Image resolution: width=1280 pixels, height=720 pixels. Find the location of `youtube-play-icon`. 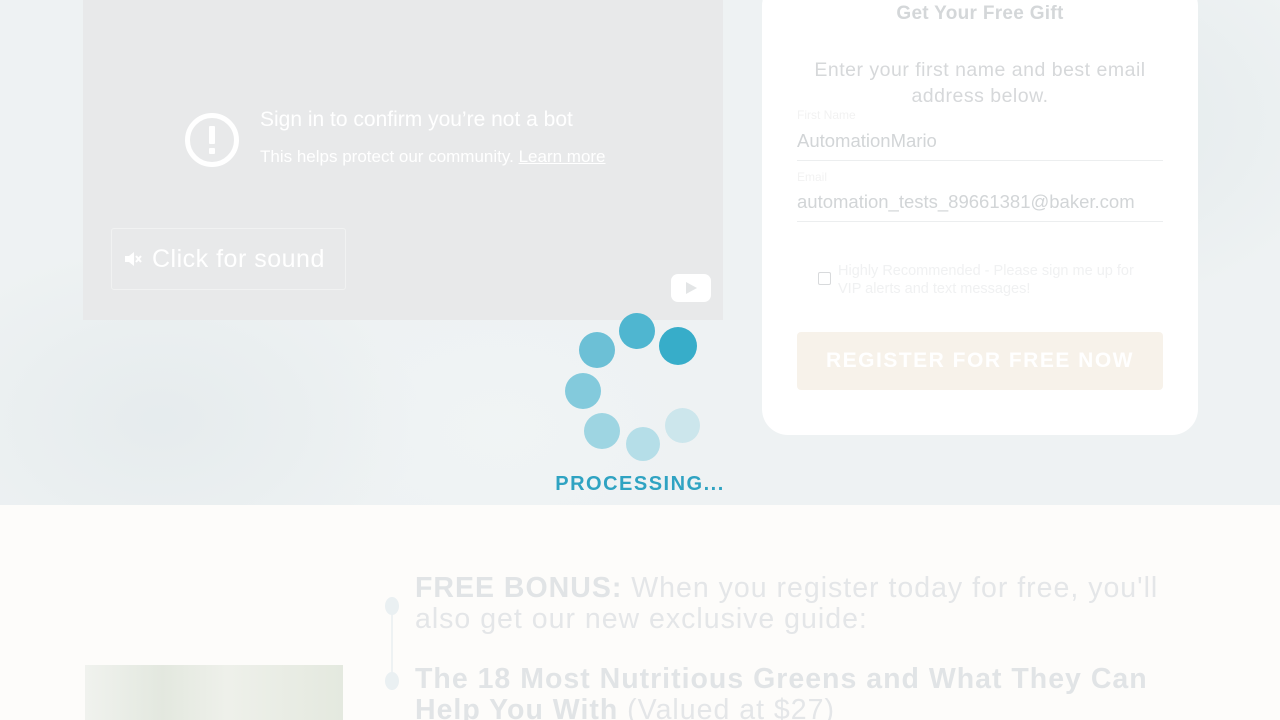

youtube-play-icon is located at coordinates (691, 288).